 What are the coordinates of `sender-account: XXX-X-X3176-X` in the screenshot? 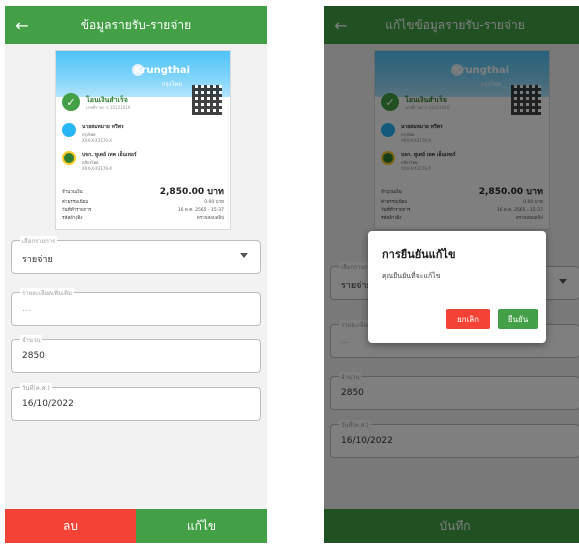 It's located at (97, 140).